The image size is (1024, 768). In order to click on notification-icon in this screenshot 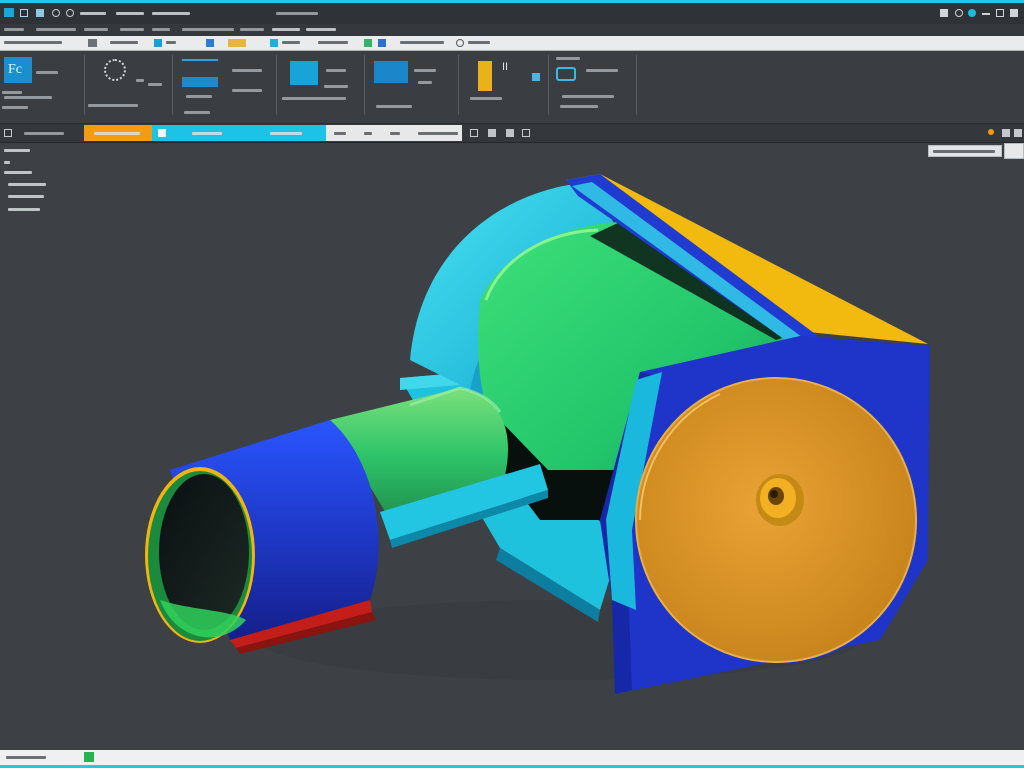, I will do `click(944, 13)`.